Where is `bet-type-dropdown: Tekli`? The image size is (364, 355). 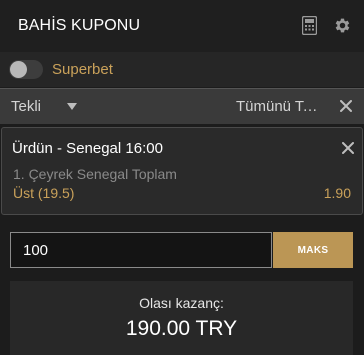 bet-type-dropdown: Tekli is located at coordinates (45, 106).